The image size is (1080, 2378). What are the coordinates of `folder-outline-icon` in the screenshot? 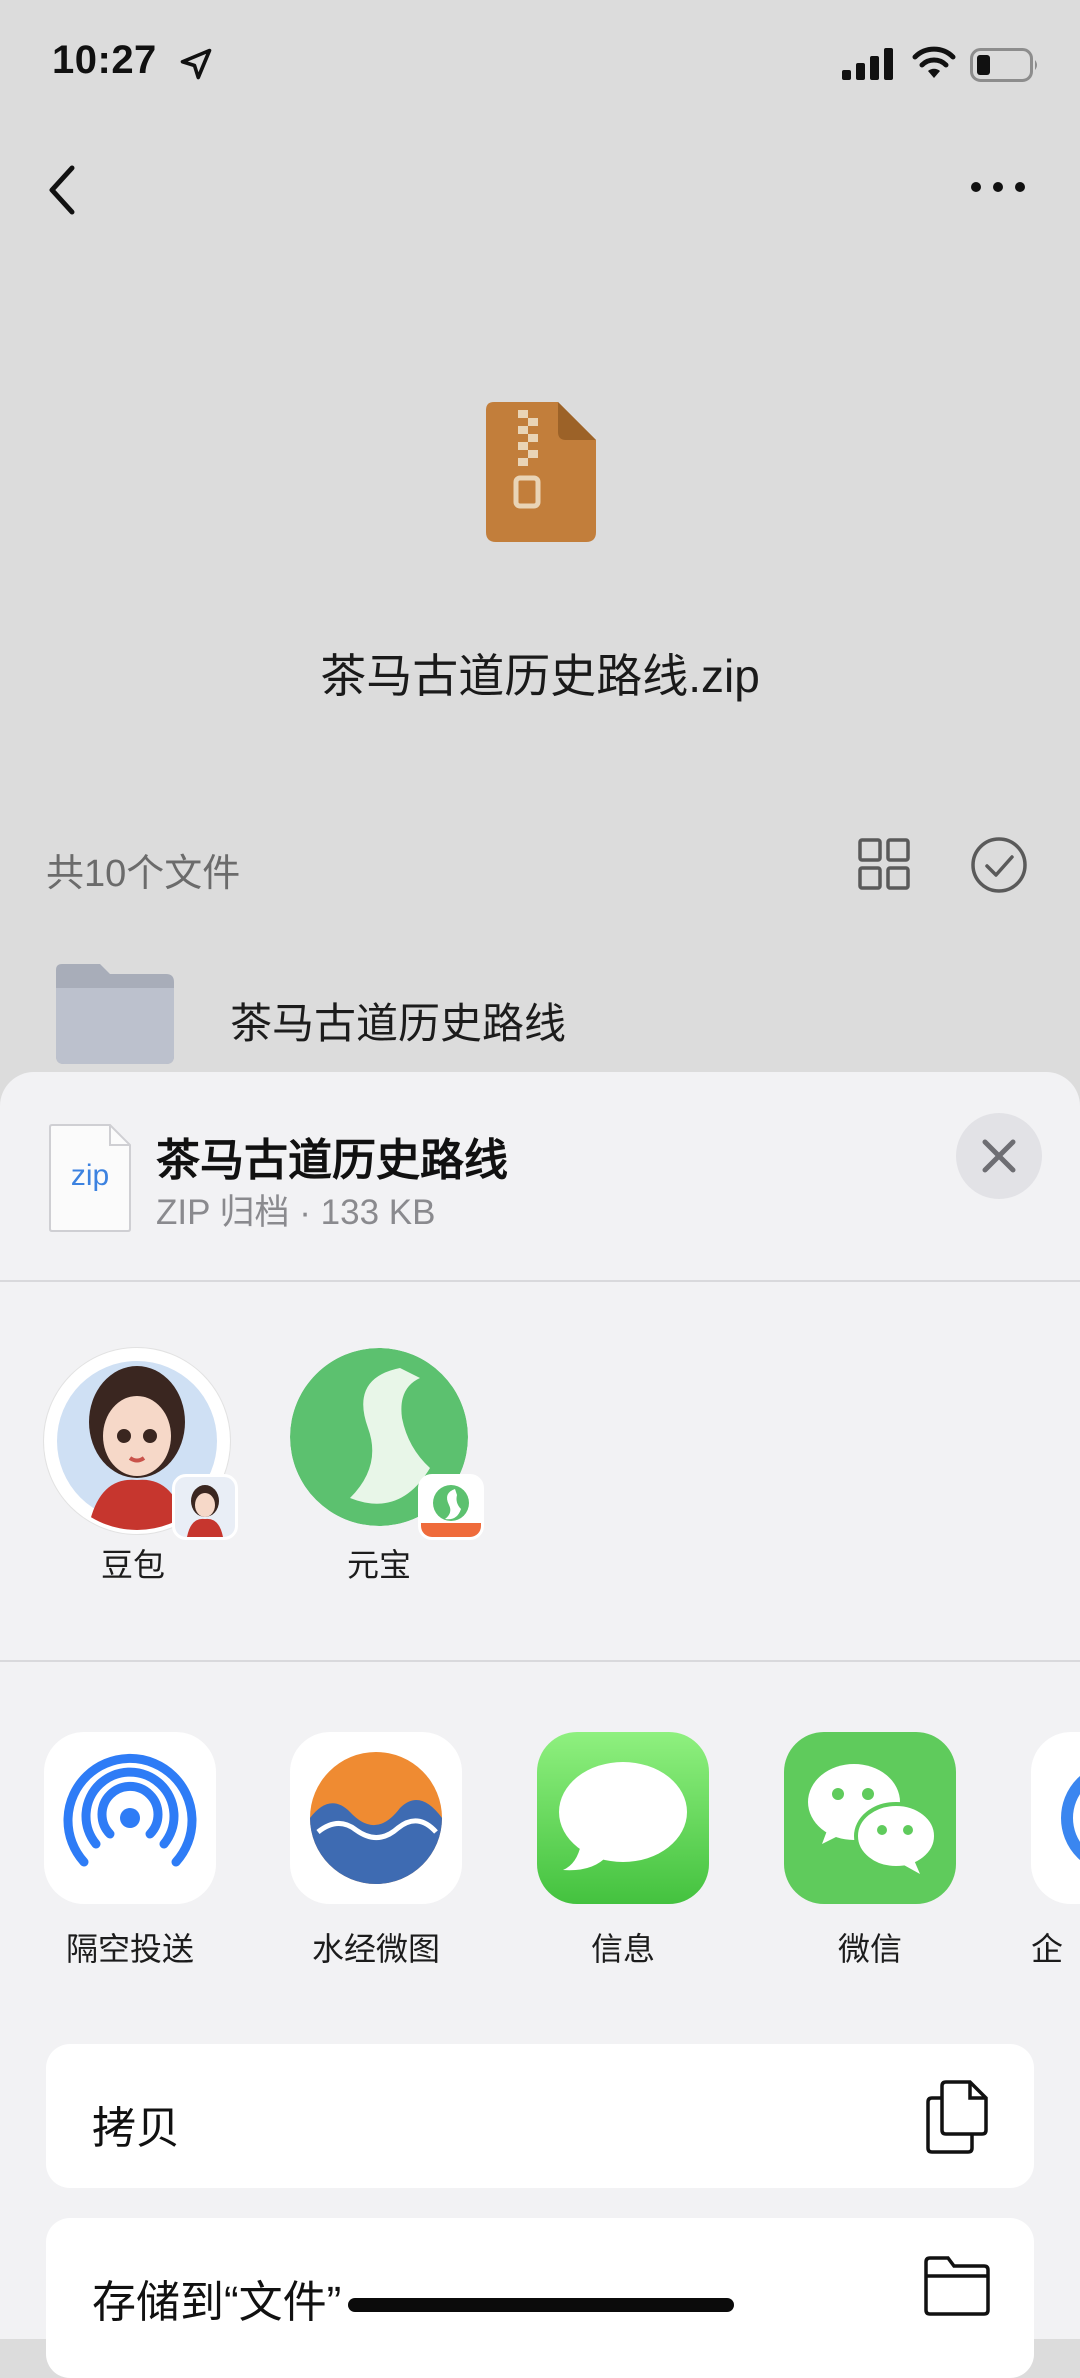 It's located at (957, 2286).